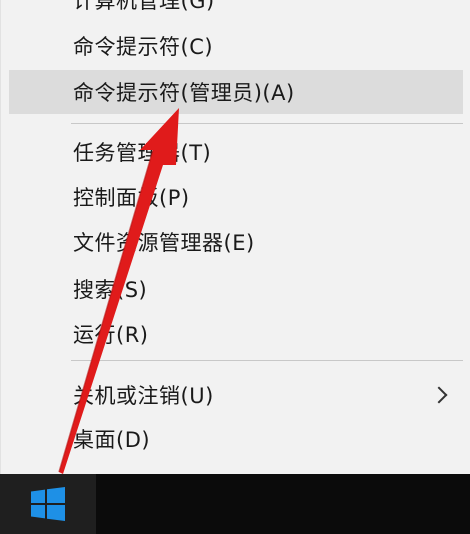  I want to click on taskbar, so click(235, 504).